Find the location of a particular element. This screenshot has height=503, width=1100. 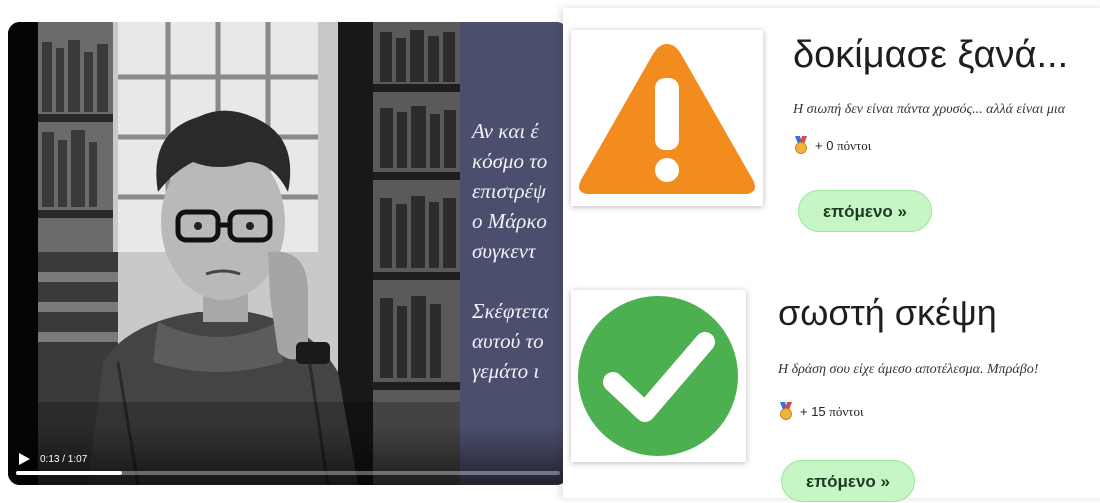

narration-line: αυτού το is located at coordinates (508, 341).